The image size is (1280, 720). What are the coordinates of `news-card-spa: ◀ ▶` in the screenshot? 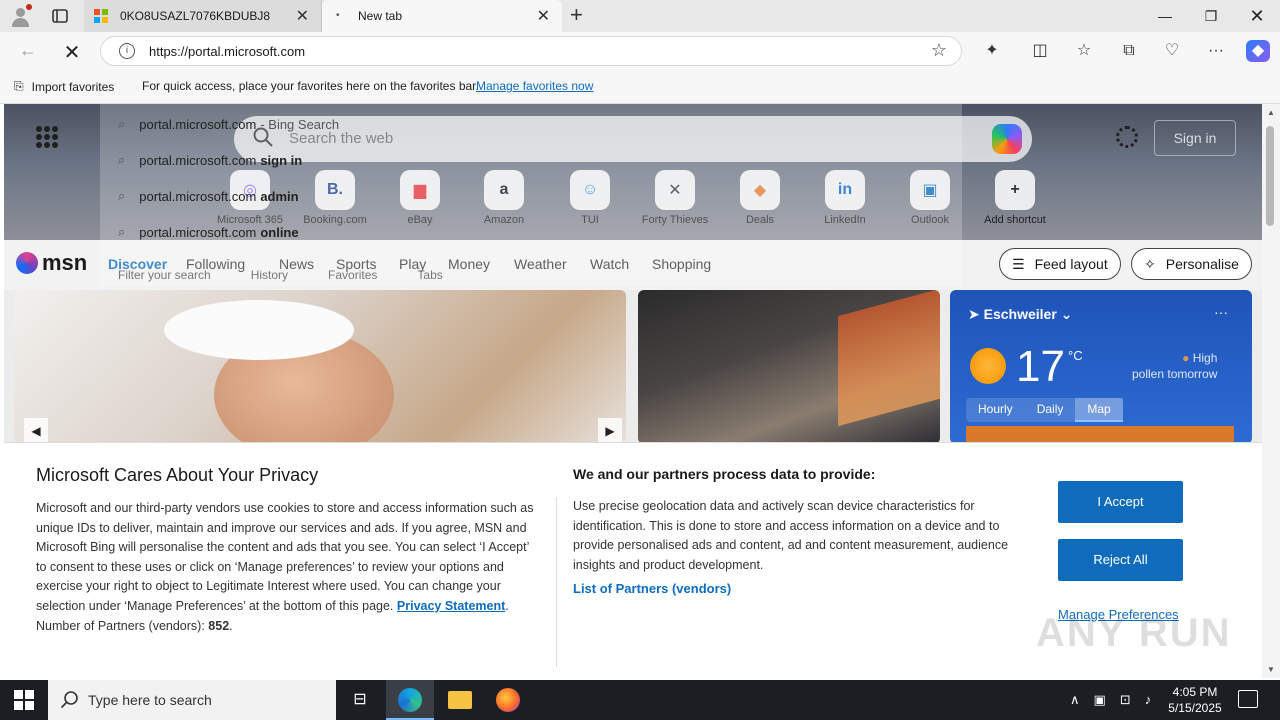 It's located at (320, 375).